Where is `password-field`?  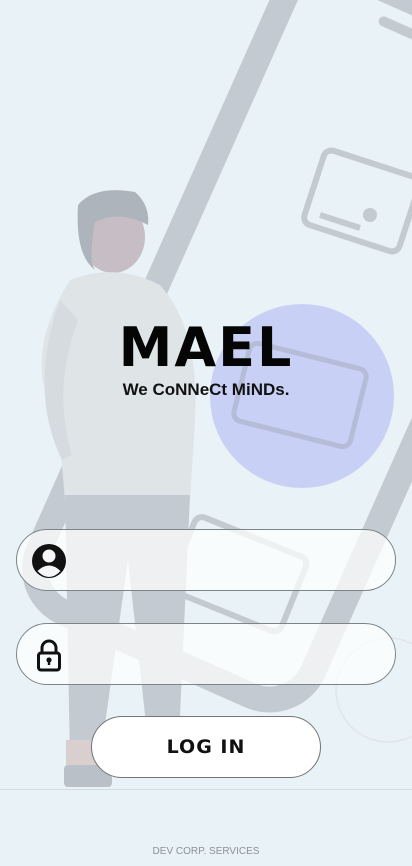 password-field is located at coordinates (206, 654).